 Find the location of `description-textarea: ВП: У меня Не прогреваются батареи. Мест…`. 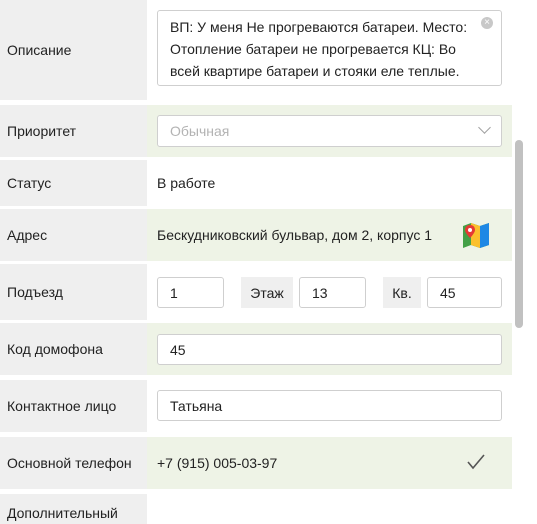

description-textarea: ВП: У меня Не прогреваются батареи. Мест… is located at coordinates (329, 48).